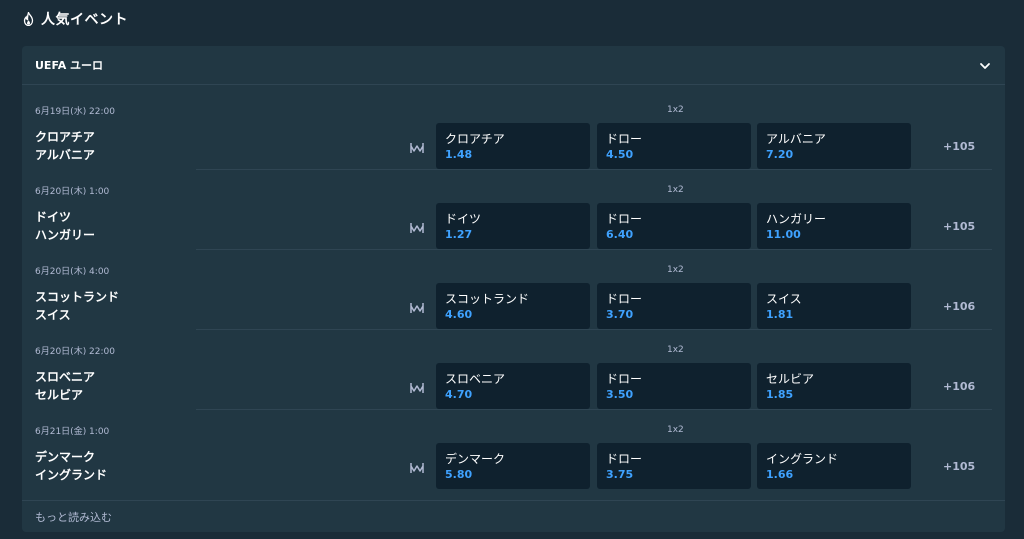 The width and height of the screenshot is (1024, 539). I want to click on outcome-label: スイス, so click(784, 299).